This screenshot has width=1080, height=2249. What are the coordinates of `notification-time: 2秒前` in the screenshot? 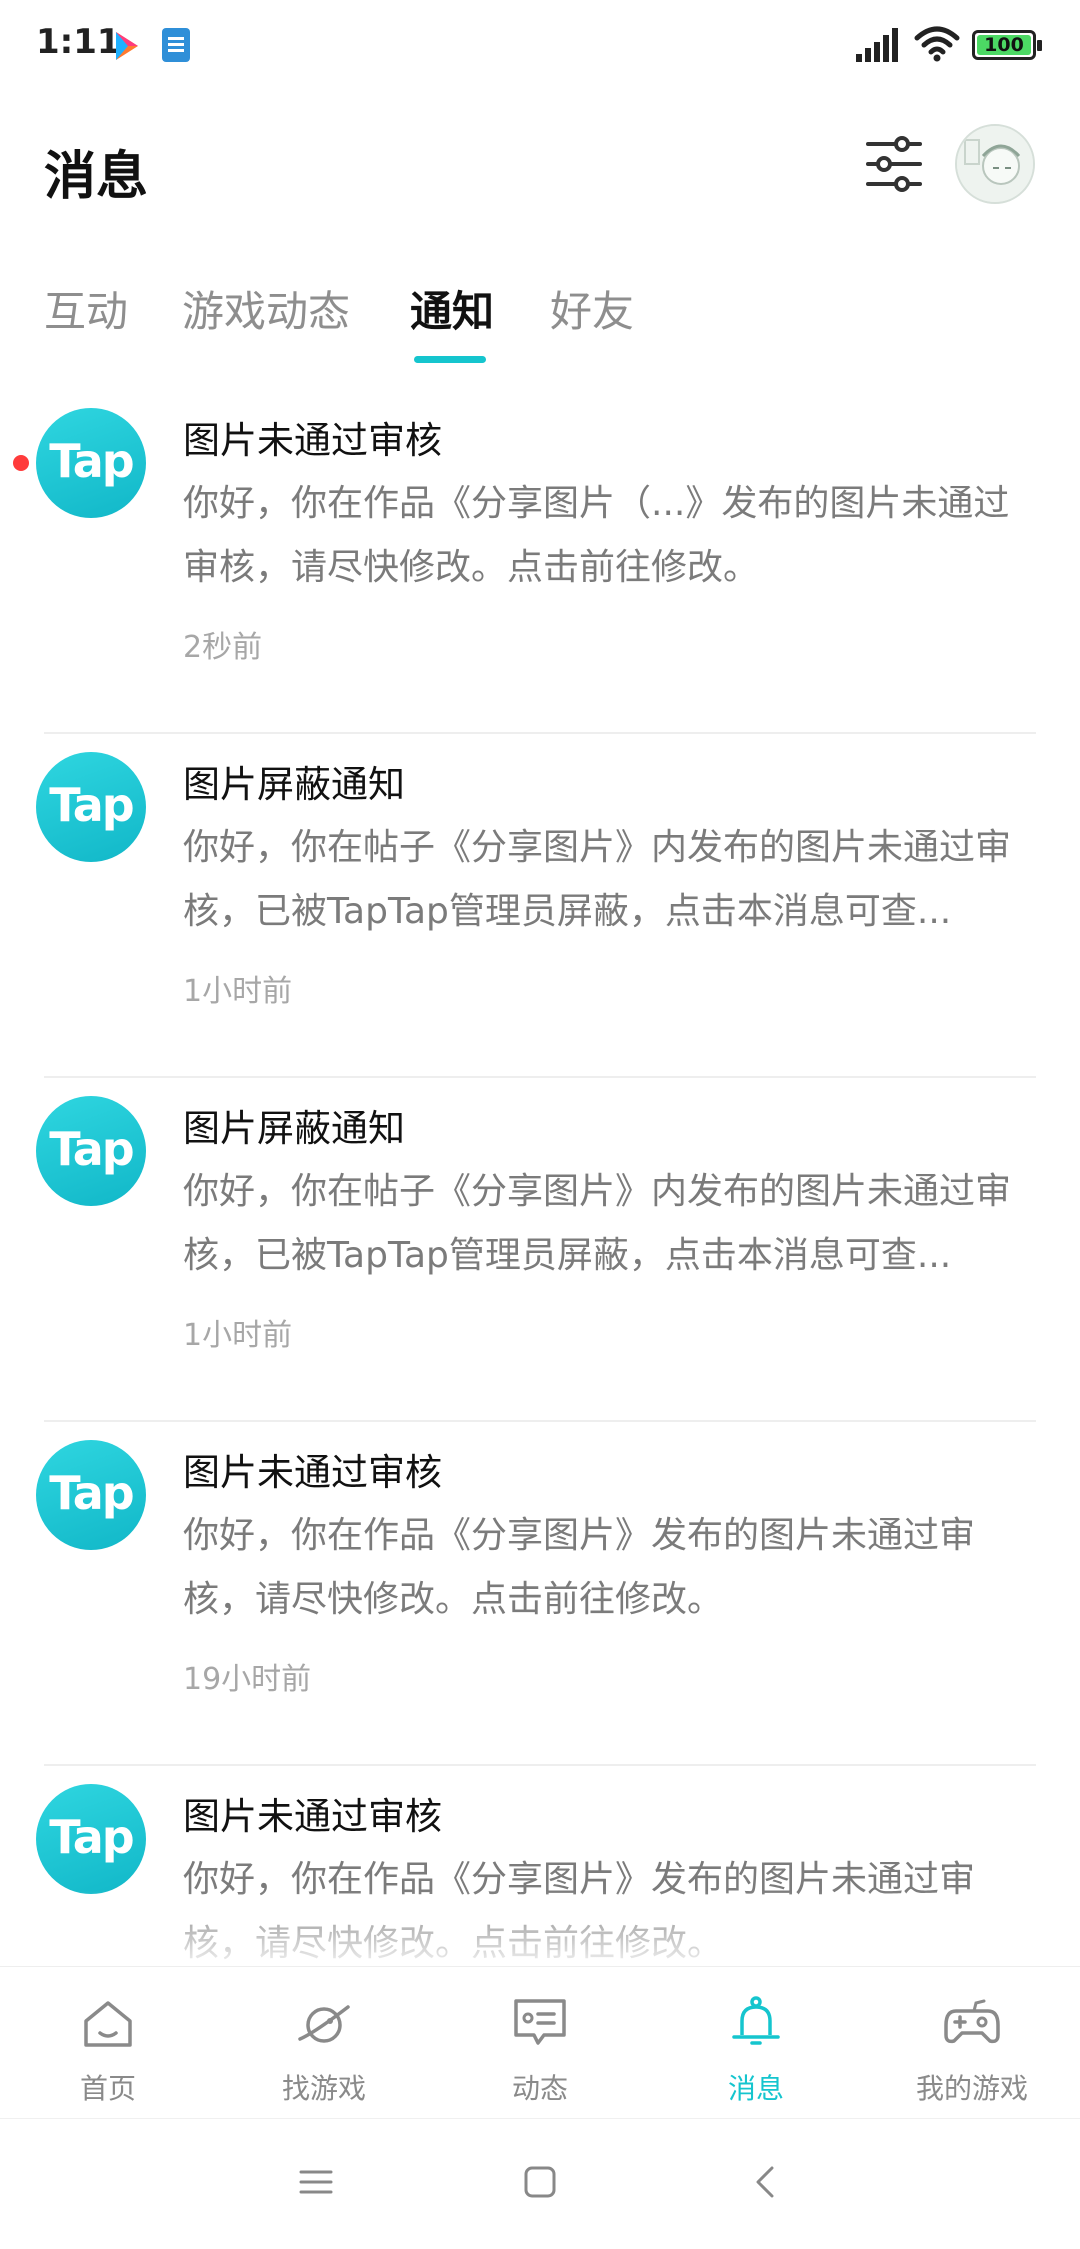 It's located at (223, 647).